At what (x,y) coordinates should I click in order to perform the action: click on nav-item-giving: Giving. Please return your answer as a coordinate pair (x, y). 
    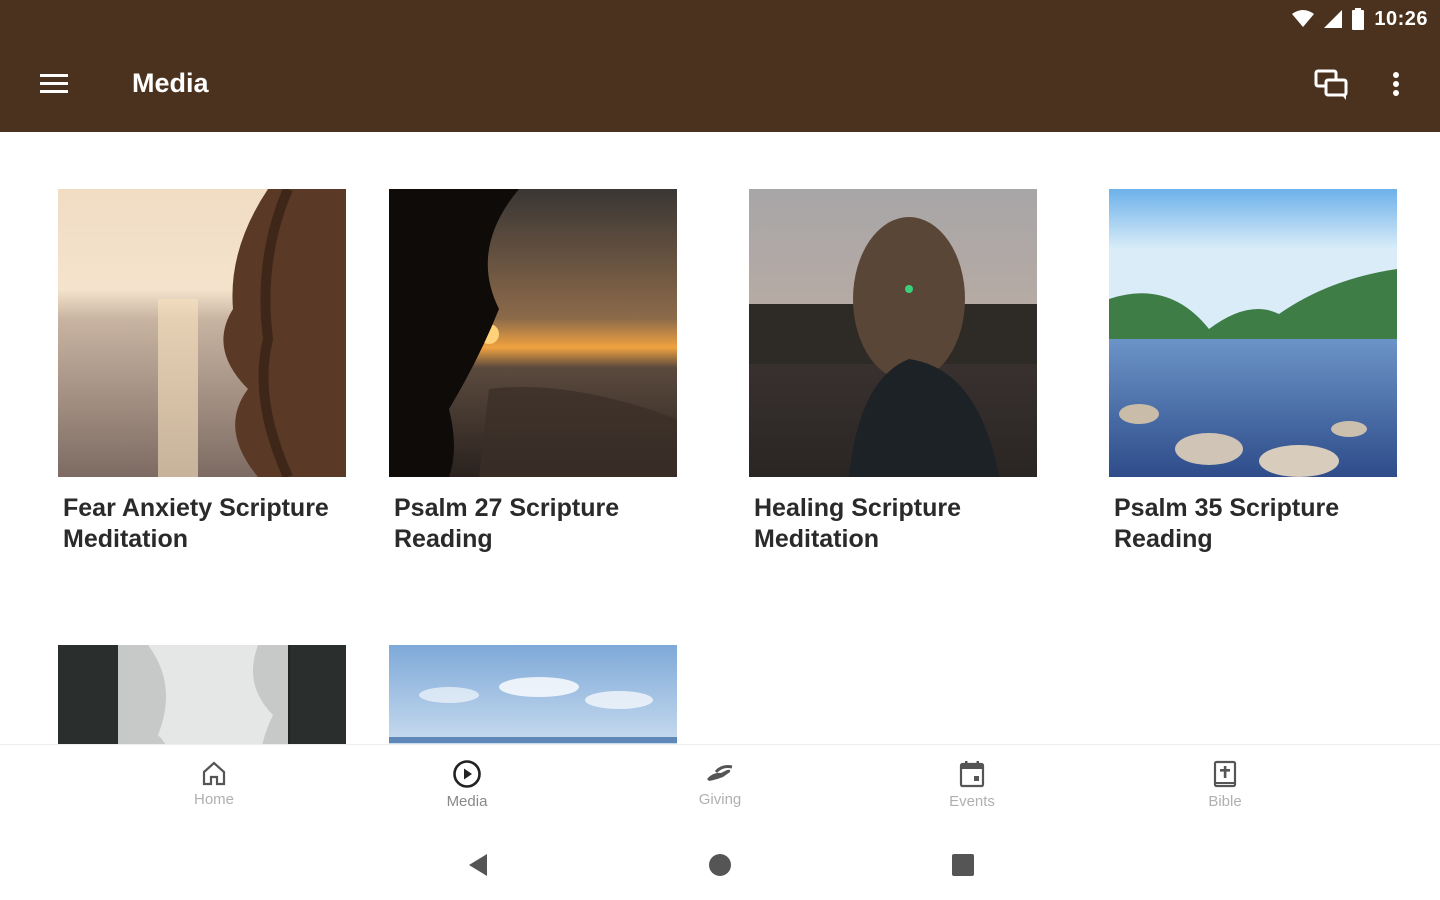
    Looking at the image, I should click on (720, 787).